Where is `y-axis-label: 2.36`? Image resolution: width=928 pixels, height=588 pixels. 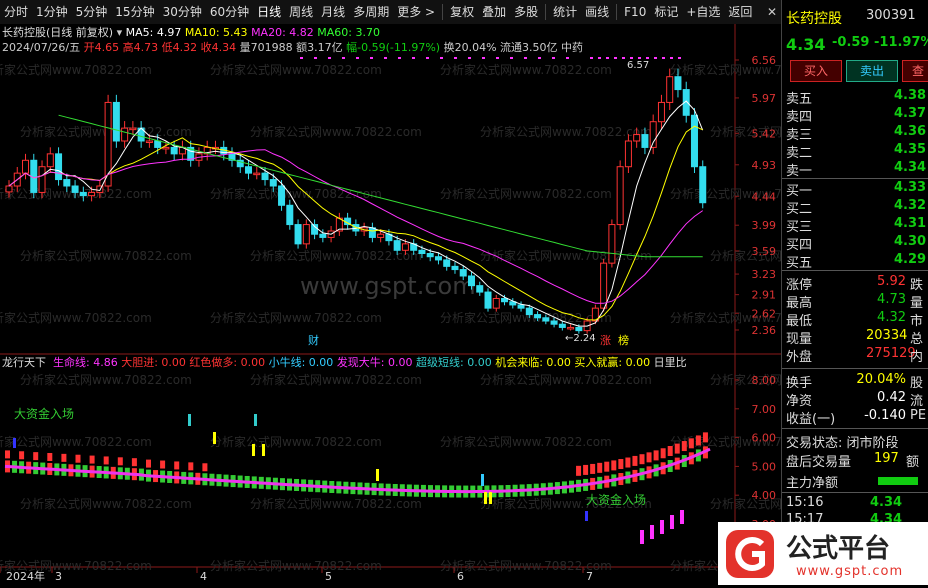
y-axis-label: 2.36 is located at coordinates (764, 330).